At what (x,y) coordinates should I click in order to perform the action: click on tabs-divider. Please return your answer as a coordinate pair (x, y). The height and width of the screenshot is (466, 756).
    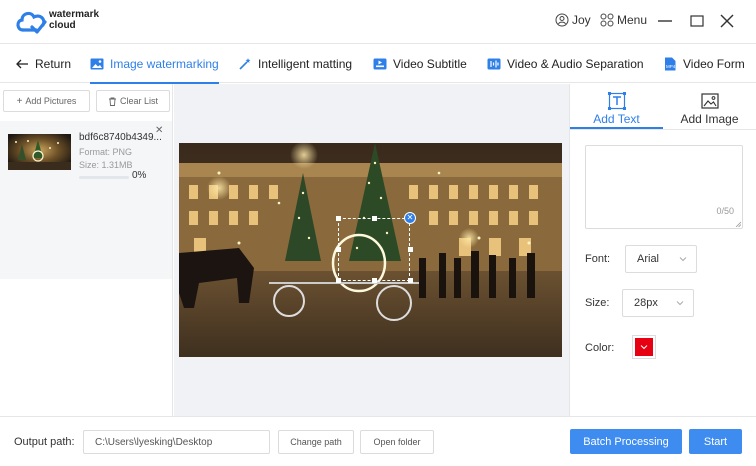
    Looking at the image, I should click on (663, 129).